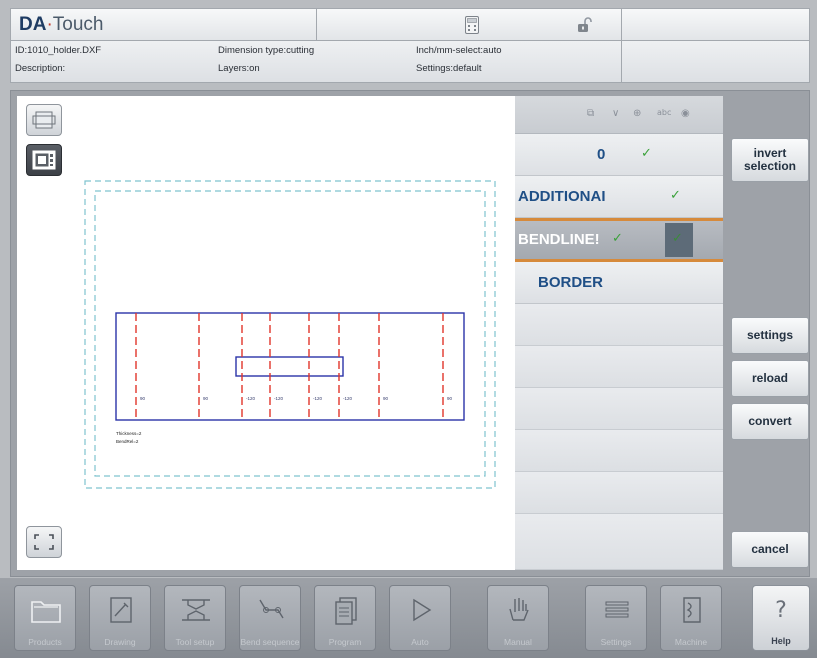 This screenshot has width=817, height=658. I want to click on abc-icon: abc, so click(664, 112).